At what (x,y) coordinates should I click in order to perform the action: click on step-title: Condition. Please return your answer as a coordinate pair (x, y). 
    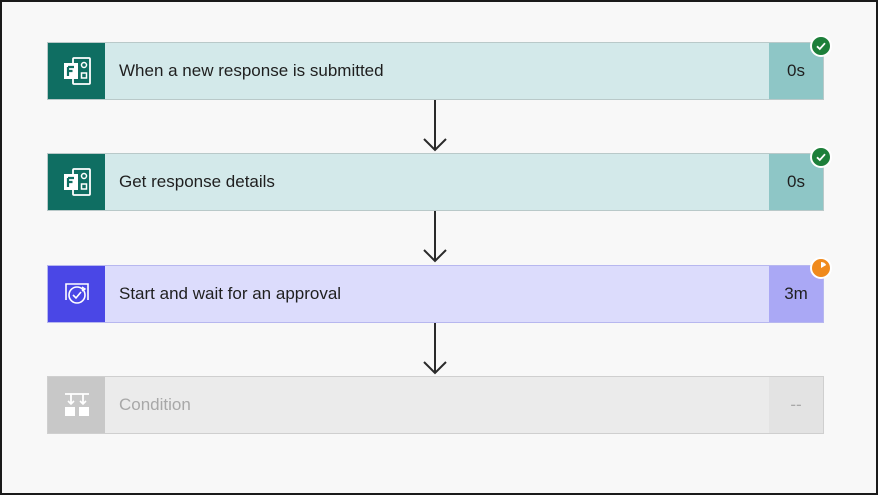
    Looking at the image, I should click on (437, 405).